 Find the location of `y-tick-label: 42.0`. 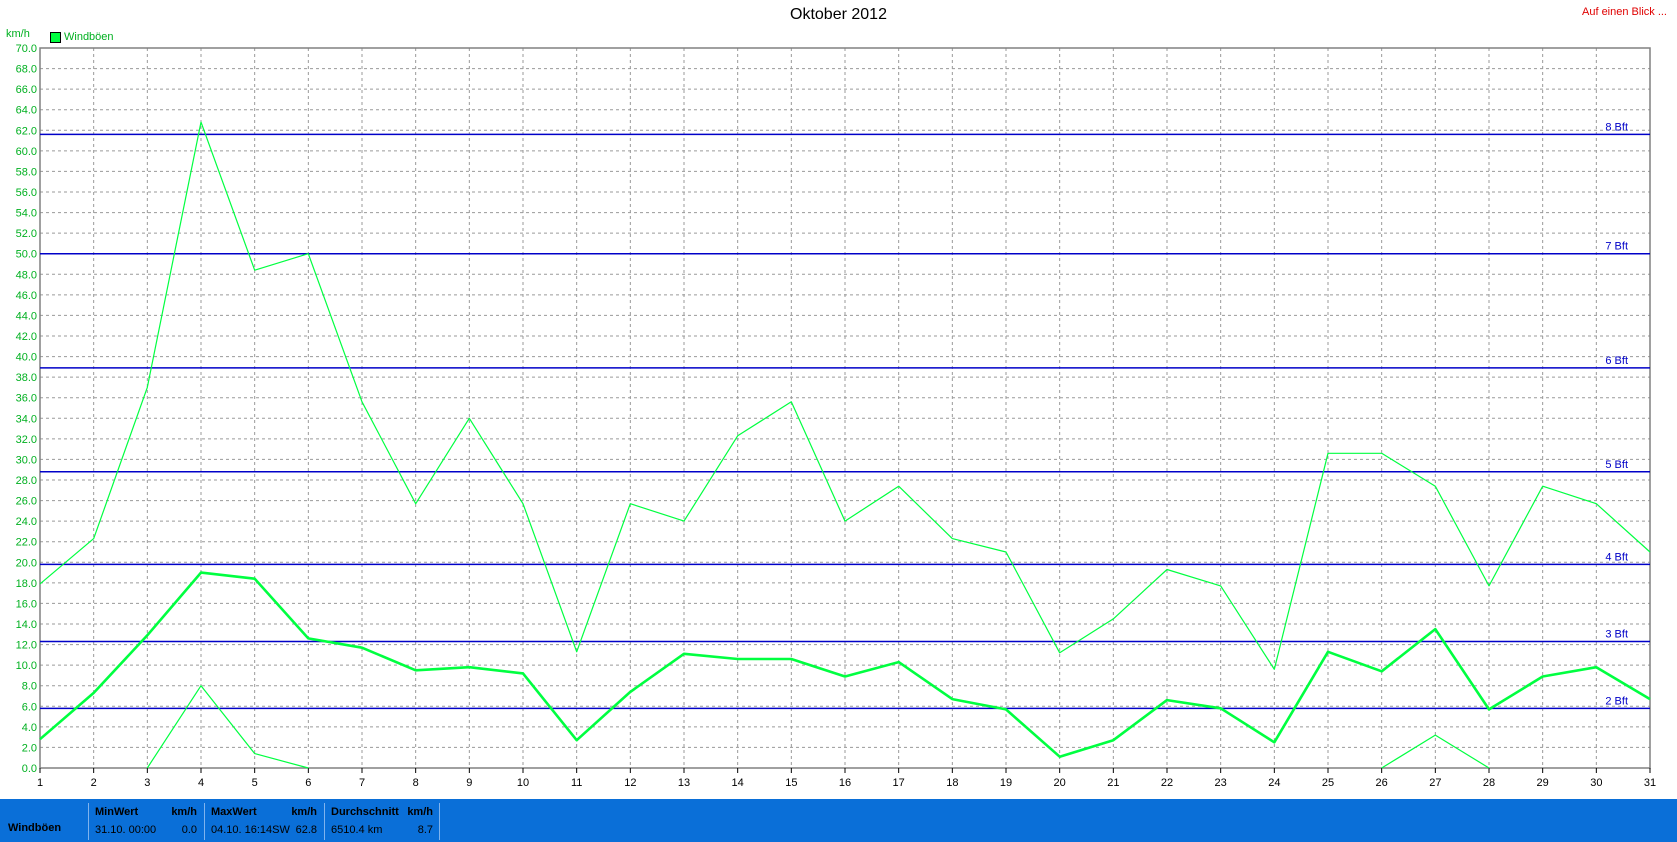

y-tick-label: 42.0 is located at coordinates (26, 337).